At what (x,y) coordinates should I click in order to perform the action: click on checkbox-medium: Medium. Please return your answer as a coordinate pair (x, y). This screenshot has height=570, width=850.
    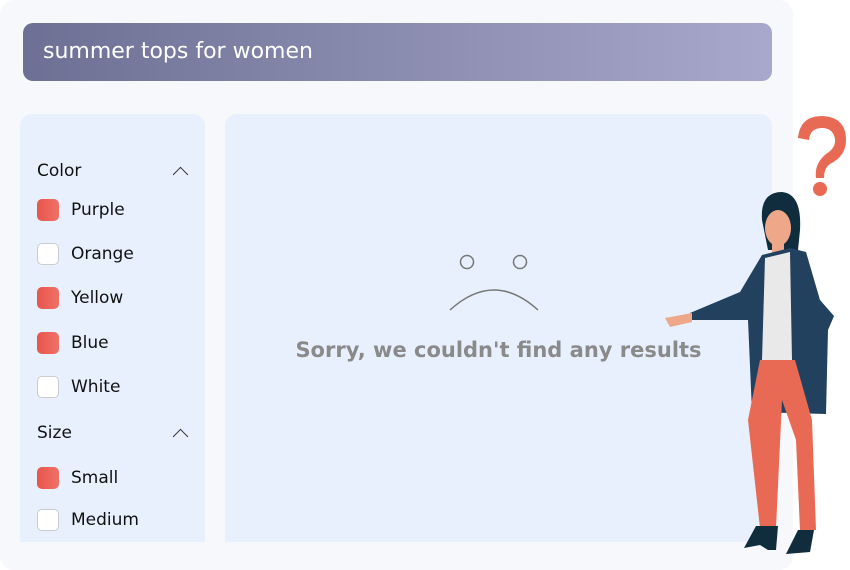
    Looking at the image, I should click on (88, 520).